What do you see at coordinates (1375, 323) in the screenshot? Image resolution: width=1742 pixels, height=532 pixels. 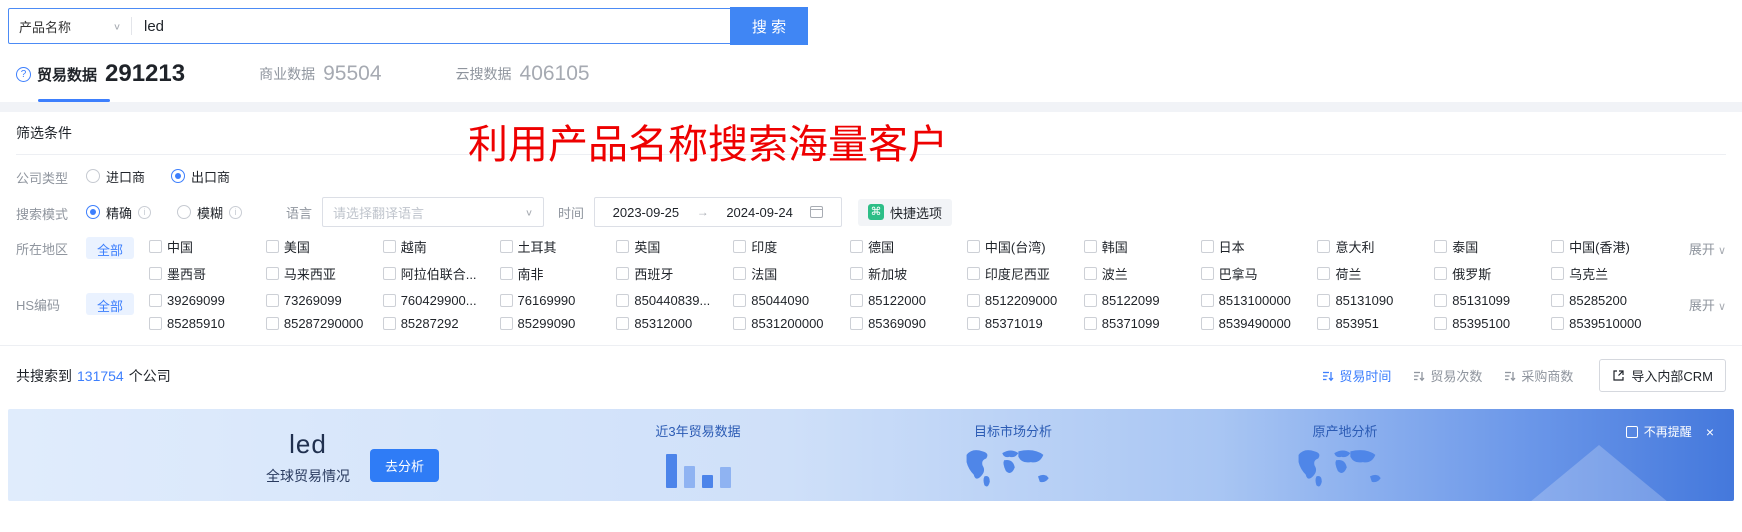 I see `hs-code-checkbox: 853951` at bounding box center [1375, 323].